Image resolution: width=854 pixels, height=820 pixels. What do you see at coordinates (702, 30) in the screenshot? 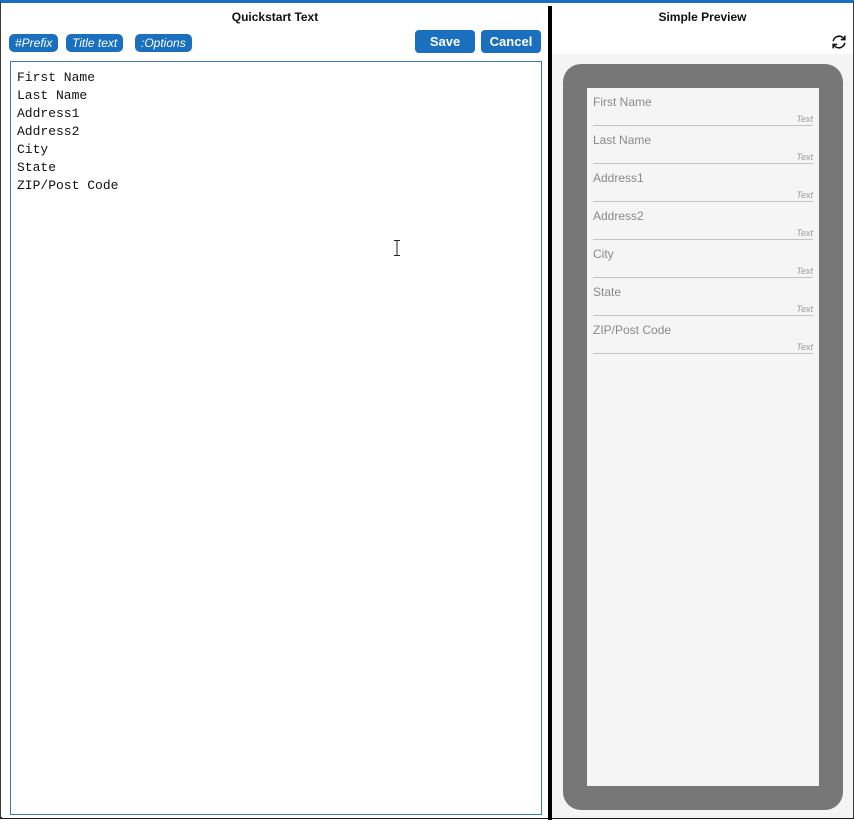
I see `preview-header: Simple Preview` at bounding box center [702, 30].